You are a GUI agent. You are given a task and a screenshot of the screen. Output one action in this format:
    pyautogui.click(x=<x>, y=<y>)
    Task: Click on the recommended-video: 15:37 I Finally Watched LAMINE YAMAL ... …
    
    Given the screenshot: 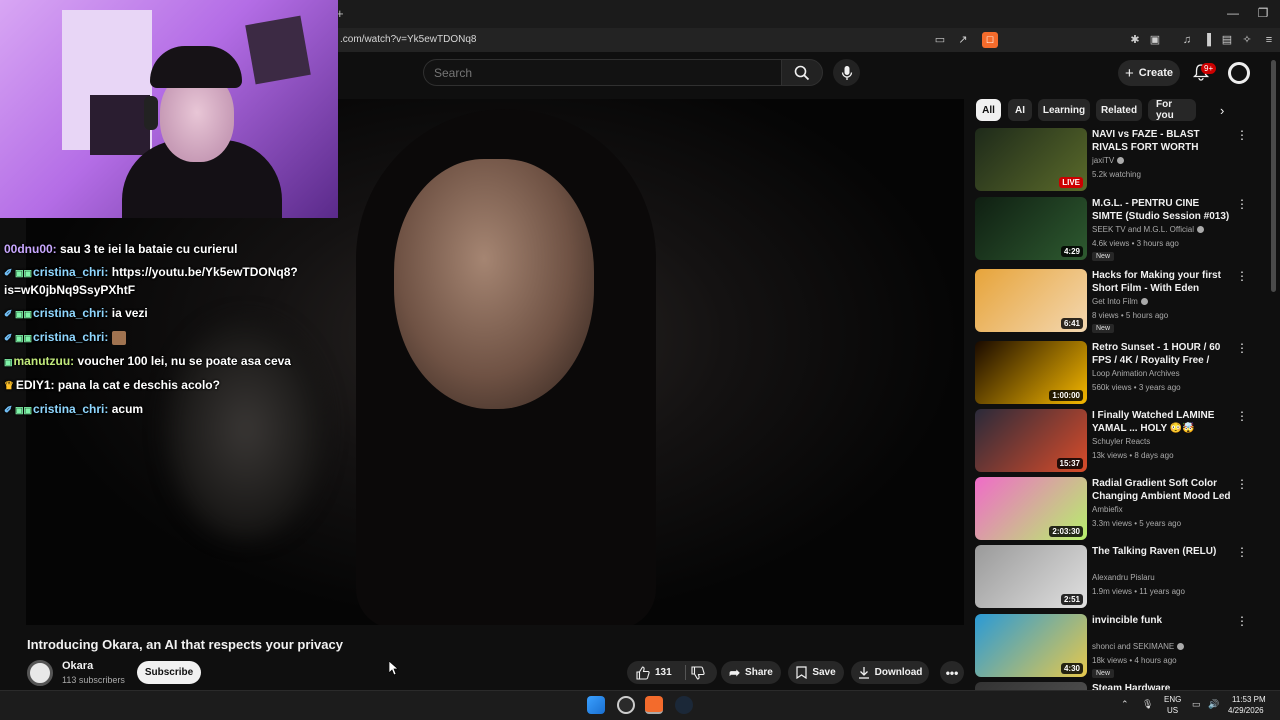 What is the action you would take?
    pyautogui.click(x=1122, y=442)
    